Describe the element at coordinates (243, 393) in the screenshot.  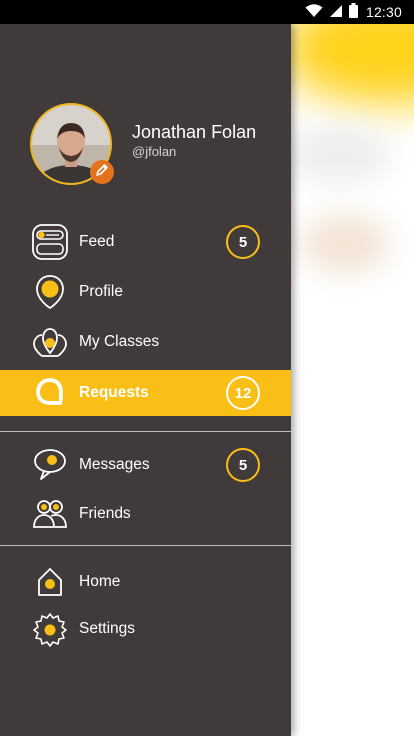
I see `notification-badge: 12` at that location.